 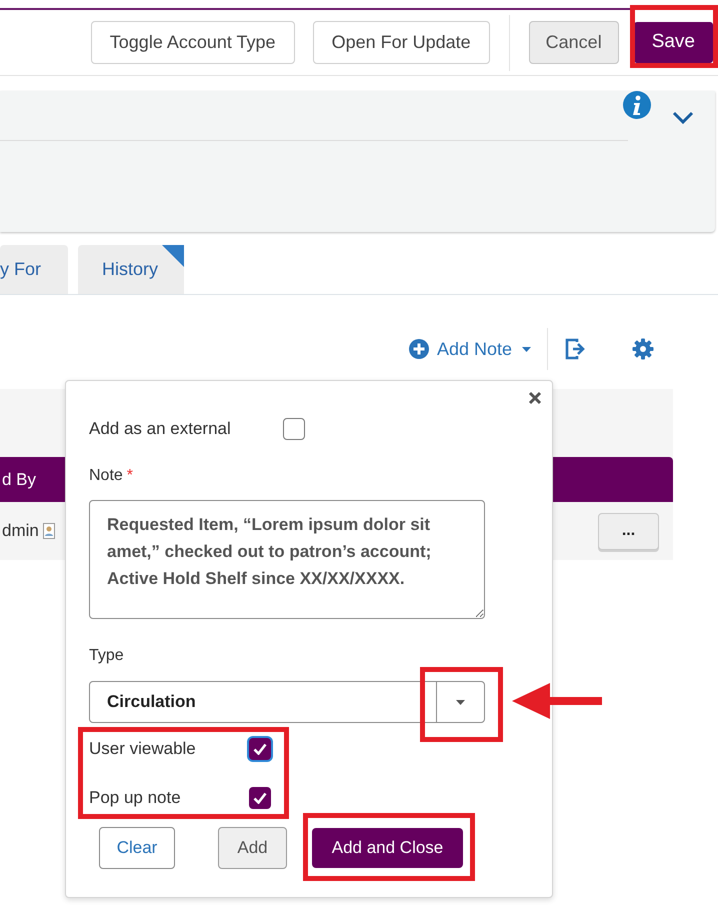 I want to click on save-button: Save, so click(x=673, y=42).